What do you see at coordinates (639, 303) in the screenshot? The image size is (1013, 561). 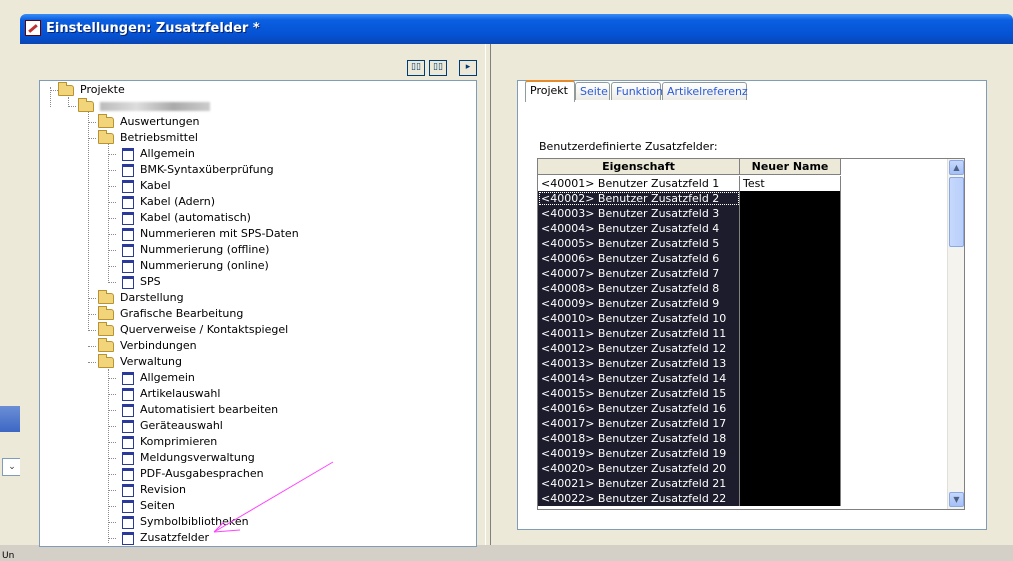 I see `cell-eigenschaft: <40009> Benutzer Zusatzfeld 9` at bounding box center [639, 303].